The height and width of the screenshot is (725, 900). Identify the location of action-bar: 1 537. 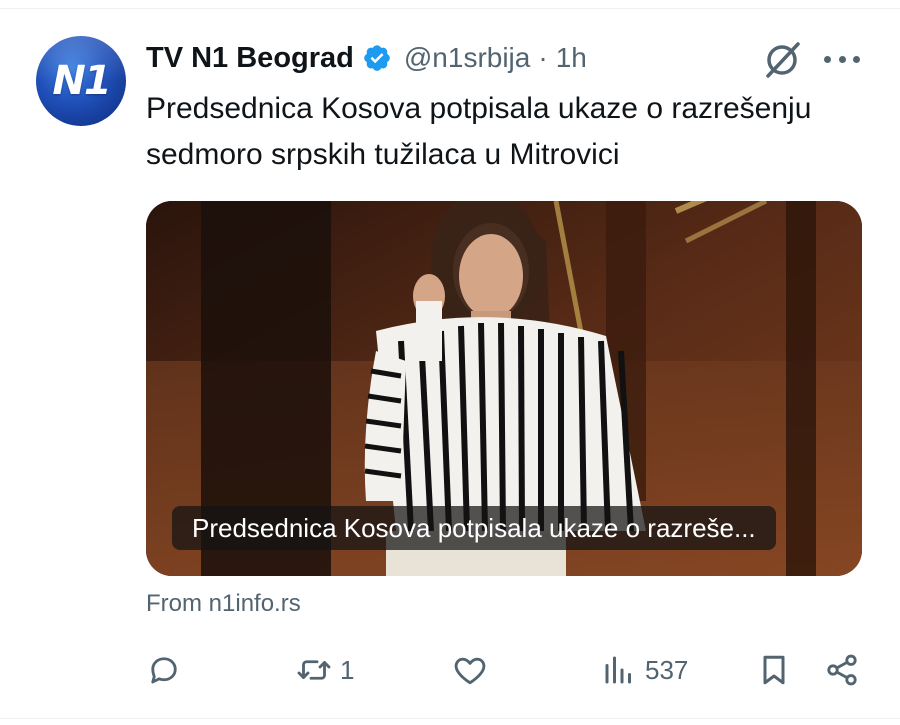
(504, 670).